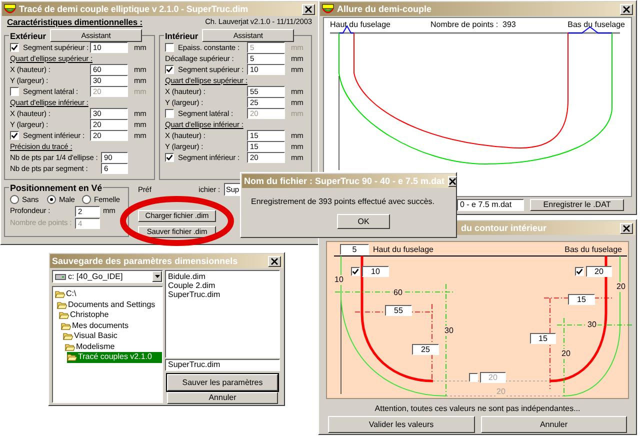 The width and height of the screenshot is (640, 438). Describe the element at coordinates (401, 424) in the screenshot. I see `validate-button: Valider les valeurs` at that location.